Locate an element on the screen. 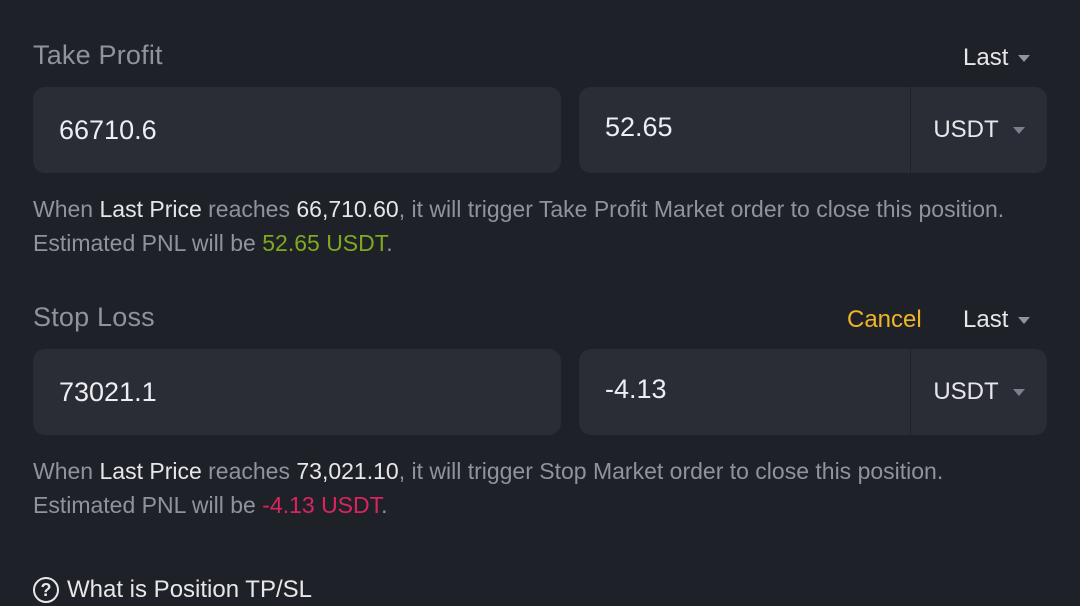  trigger-price-text: 73,021.10 is located at coordinates (347, 471).